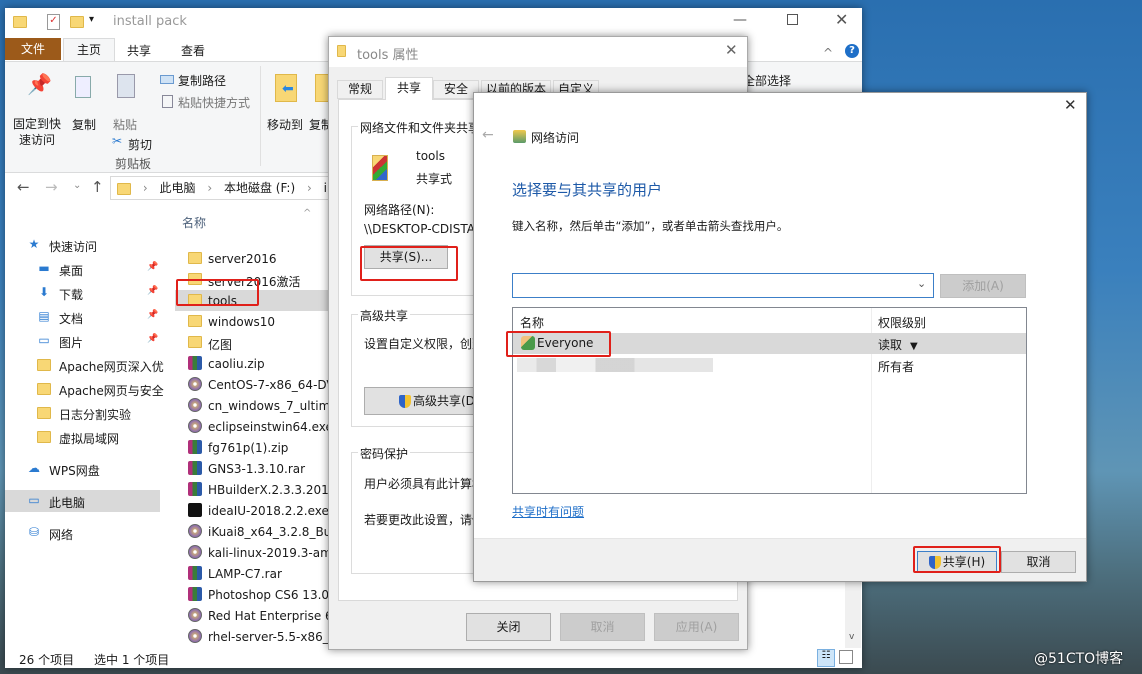 The height and width of the screenshot is (674, 1142). I want to click on file-name: GNS3-1.3.10.rar, so click(257, 469).